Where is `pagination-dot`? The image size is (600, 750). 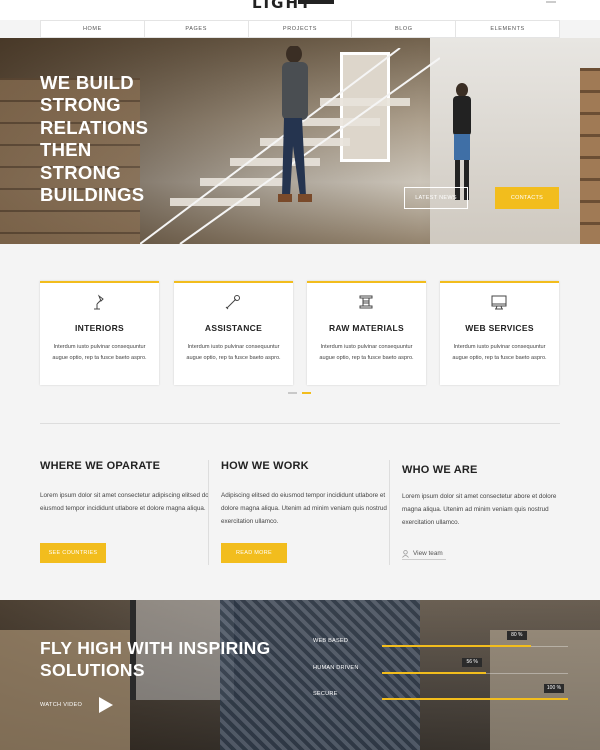 pagination-dot is located at coordinates (292, 393).